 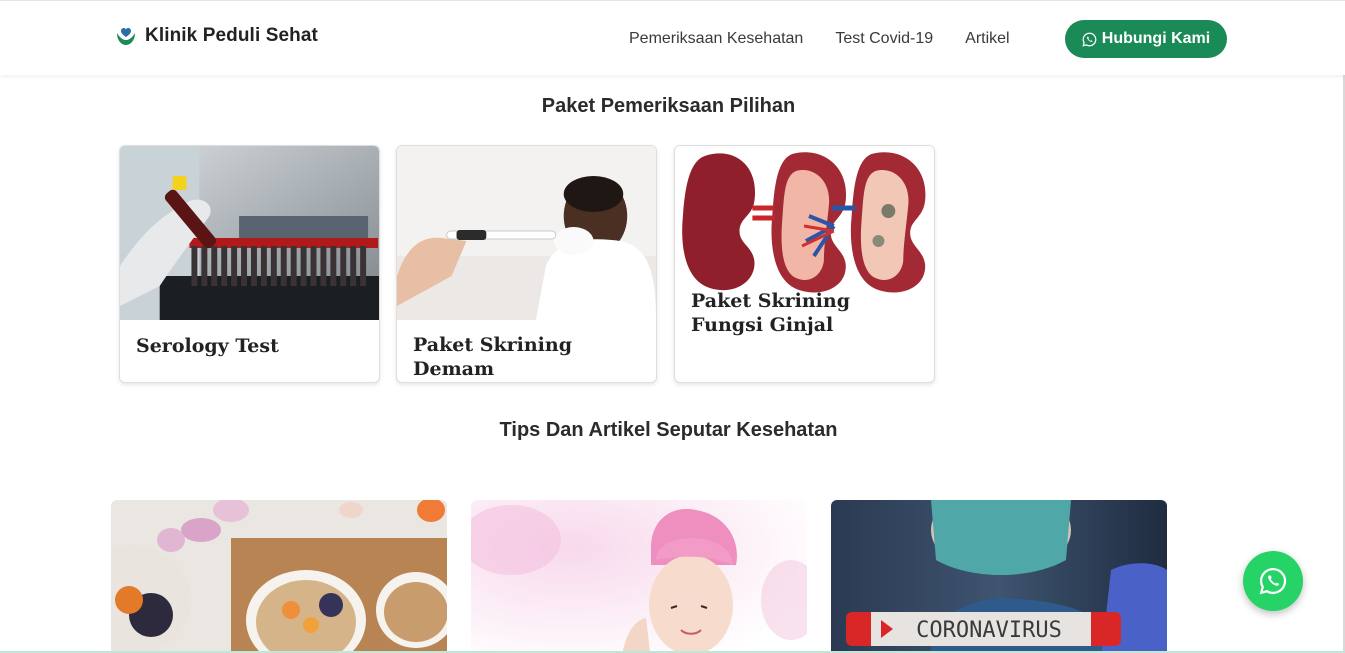 I want to click on article-card-skincare, so click(x=639, y=576).